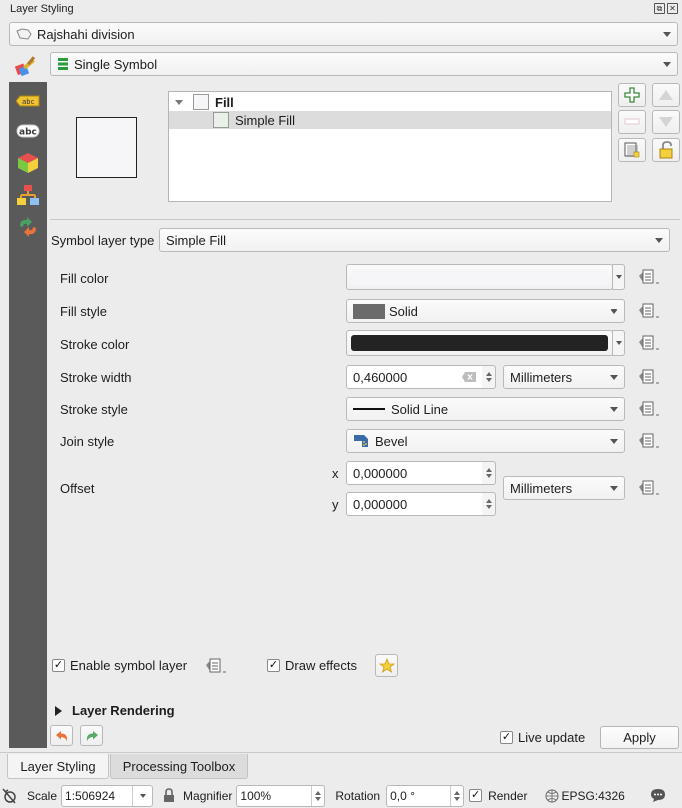  I want to click on remove-layer-button, so click(632, 122).